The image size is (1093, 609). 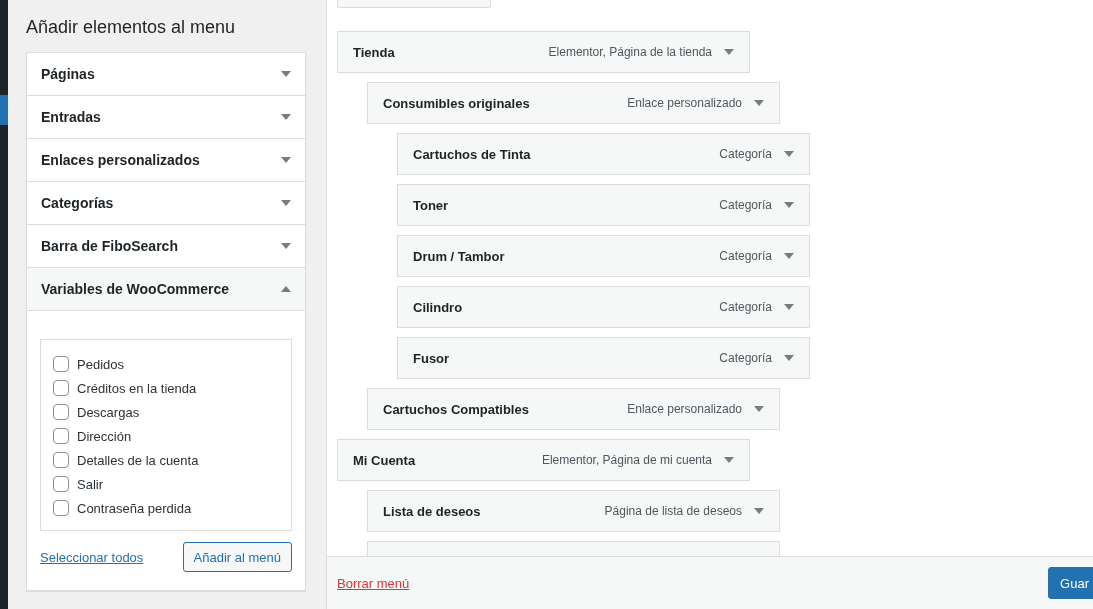 What do you see at coordinates (457, 103) in the screenshot?
I see `menu-item-title: Consumibles originales` at bounding box center [457, 103].